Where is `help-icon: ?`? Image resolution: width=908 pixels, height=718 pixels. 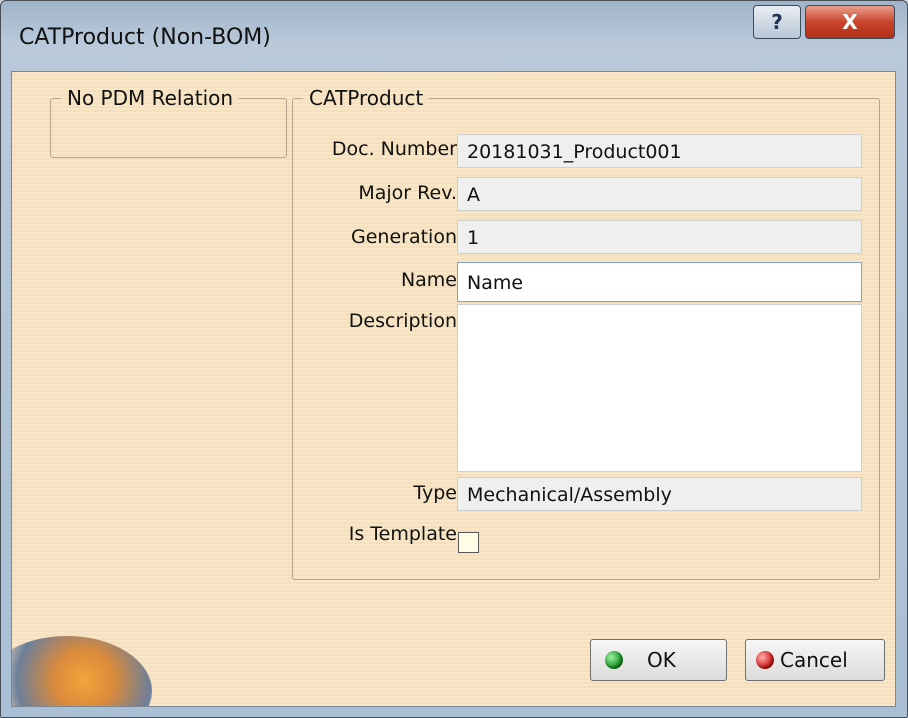
help-icon: ? is located at coordinates (777, 22).